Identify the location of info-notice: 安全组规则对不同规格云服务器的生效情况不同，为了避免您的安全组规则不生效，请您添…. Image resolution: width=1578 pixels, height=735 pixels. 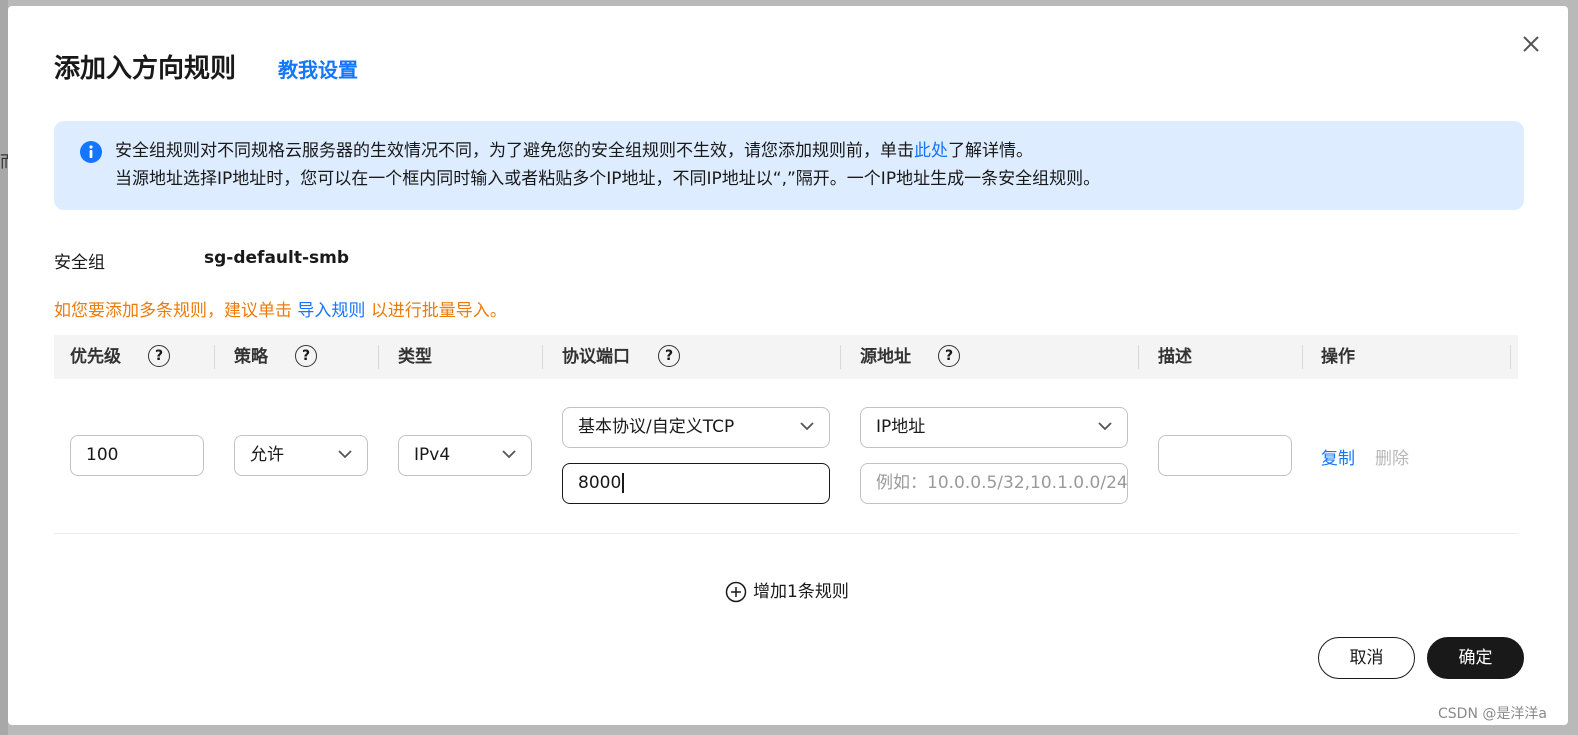
(789, 165).